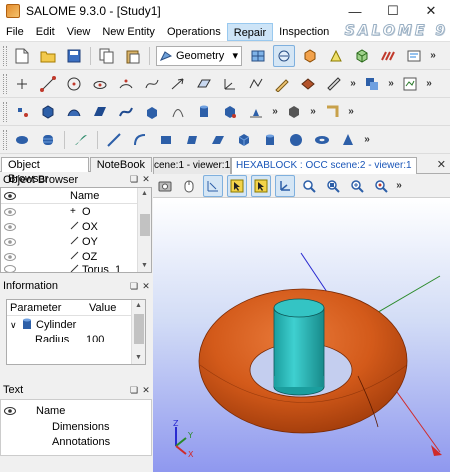  What do you see at coordinates (285, 185) in the screenshot?
I see `show-trihedron-icon` at bounding box center [285, 185].